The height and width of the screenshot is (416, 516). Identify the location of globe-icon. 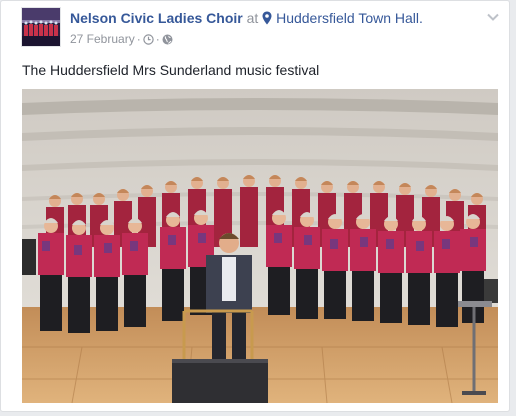
(167, 39).